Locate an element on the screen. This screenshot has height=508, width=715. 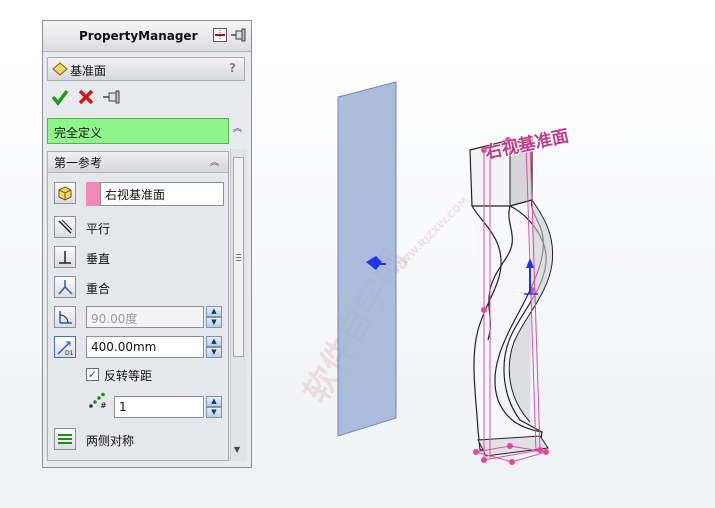
perpendicular-button is located at coordinates (65, 257).